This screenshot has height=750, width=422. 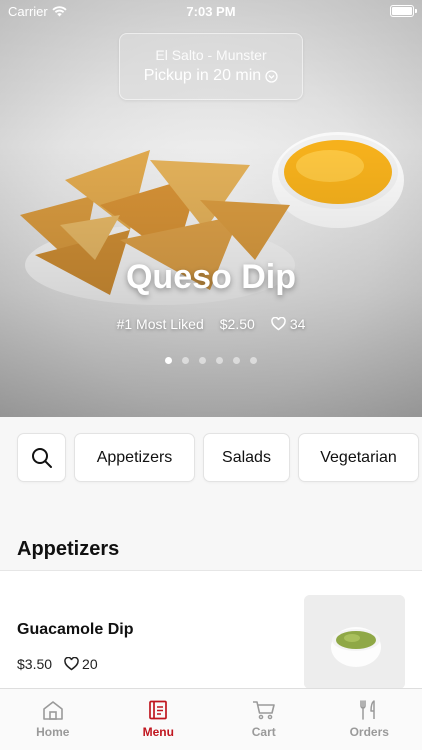 I want to click on category-label: Salads, so click(x=246, y=457).